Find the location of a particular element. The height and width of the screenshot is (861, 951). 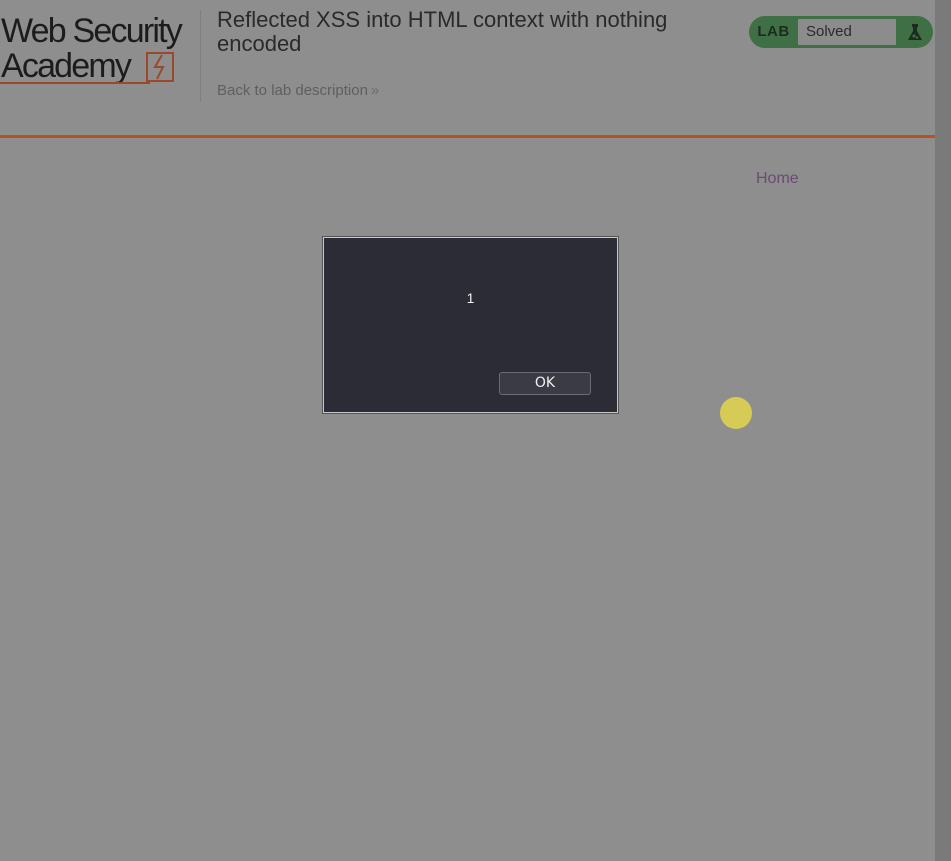

home-link: Home is located at coordinates (777, 179).